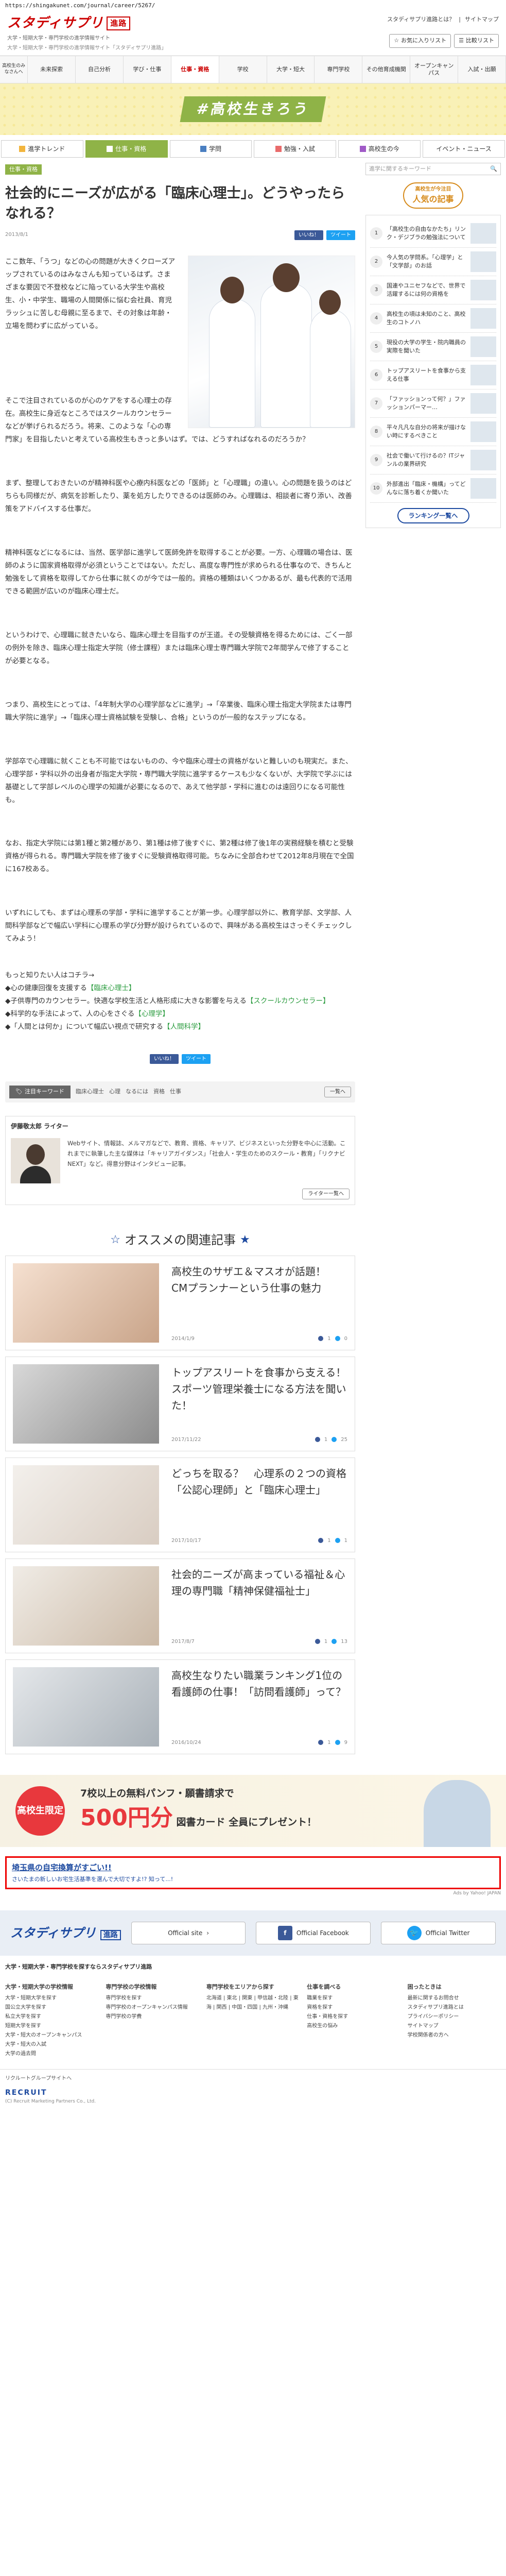  Describe the element at coordinates (196, 1059) in the screenshot. I see `tweet-button-bottom: ツイート` at that location.